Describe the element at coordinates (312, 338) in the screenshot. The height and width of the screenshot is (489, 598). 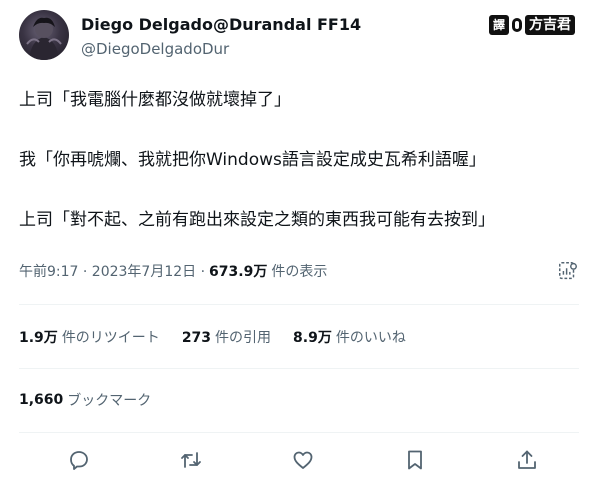
I see `likes-count: 8.9万` at that location.